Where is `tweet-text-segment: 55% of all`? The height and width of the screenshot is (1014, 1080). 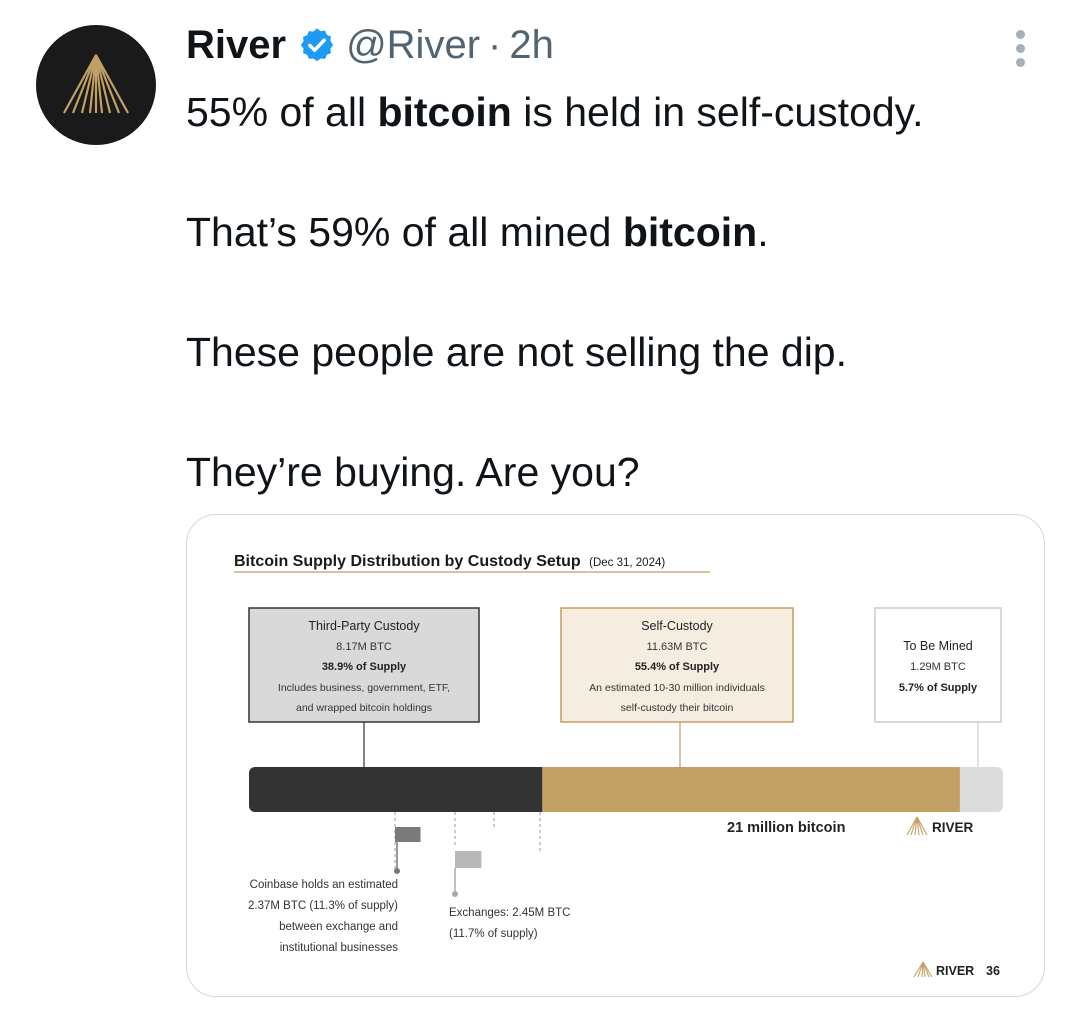
tweet-text-segment: 55% of all is located at coordinates (282, 112).